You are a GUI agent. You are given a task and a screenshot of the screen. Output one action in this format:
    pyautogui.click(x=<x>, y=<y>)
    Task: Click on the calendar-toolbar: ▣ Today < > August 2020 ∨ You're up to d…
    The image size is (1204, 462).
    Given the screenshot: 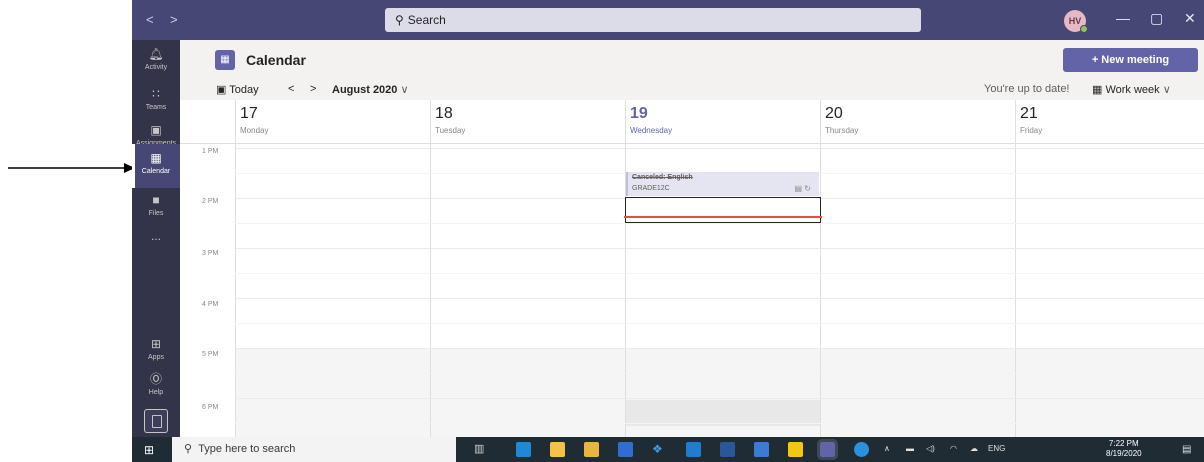 What is the action you would take?
    pyautogui.click(x=692, y=90)
    